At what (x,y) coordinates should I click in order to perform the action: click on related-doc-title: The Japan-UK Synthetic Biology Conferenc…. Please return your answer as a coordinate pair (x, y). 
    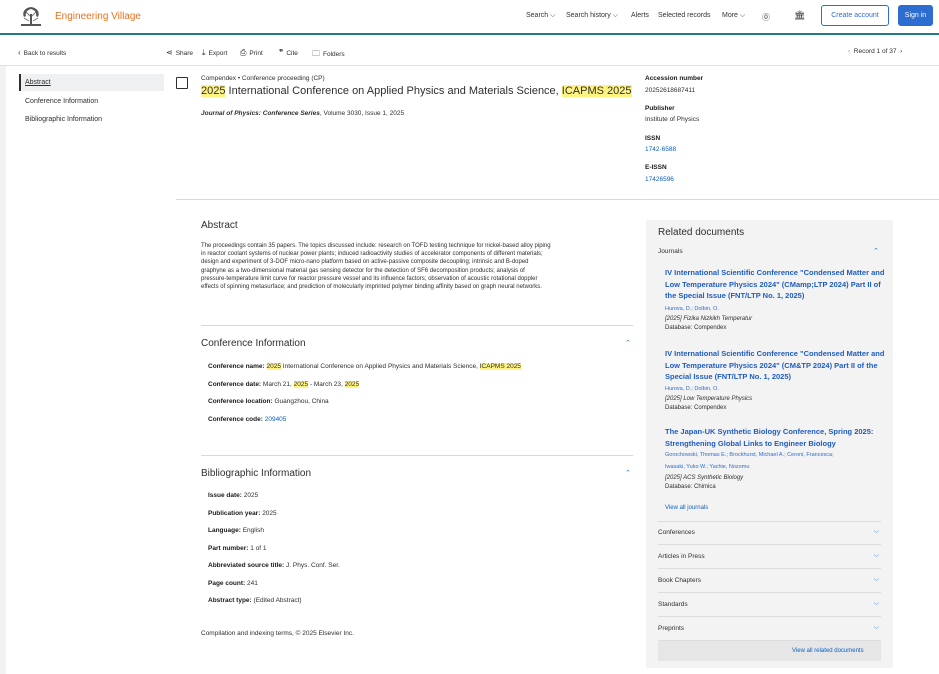
    Looking at the image, I should click on (775, 437).